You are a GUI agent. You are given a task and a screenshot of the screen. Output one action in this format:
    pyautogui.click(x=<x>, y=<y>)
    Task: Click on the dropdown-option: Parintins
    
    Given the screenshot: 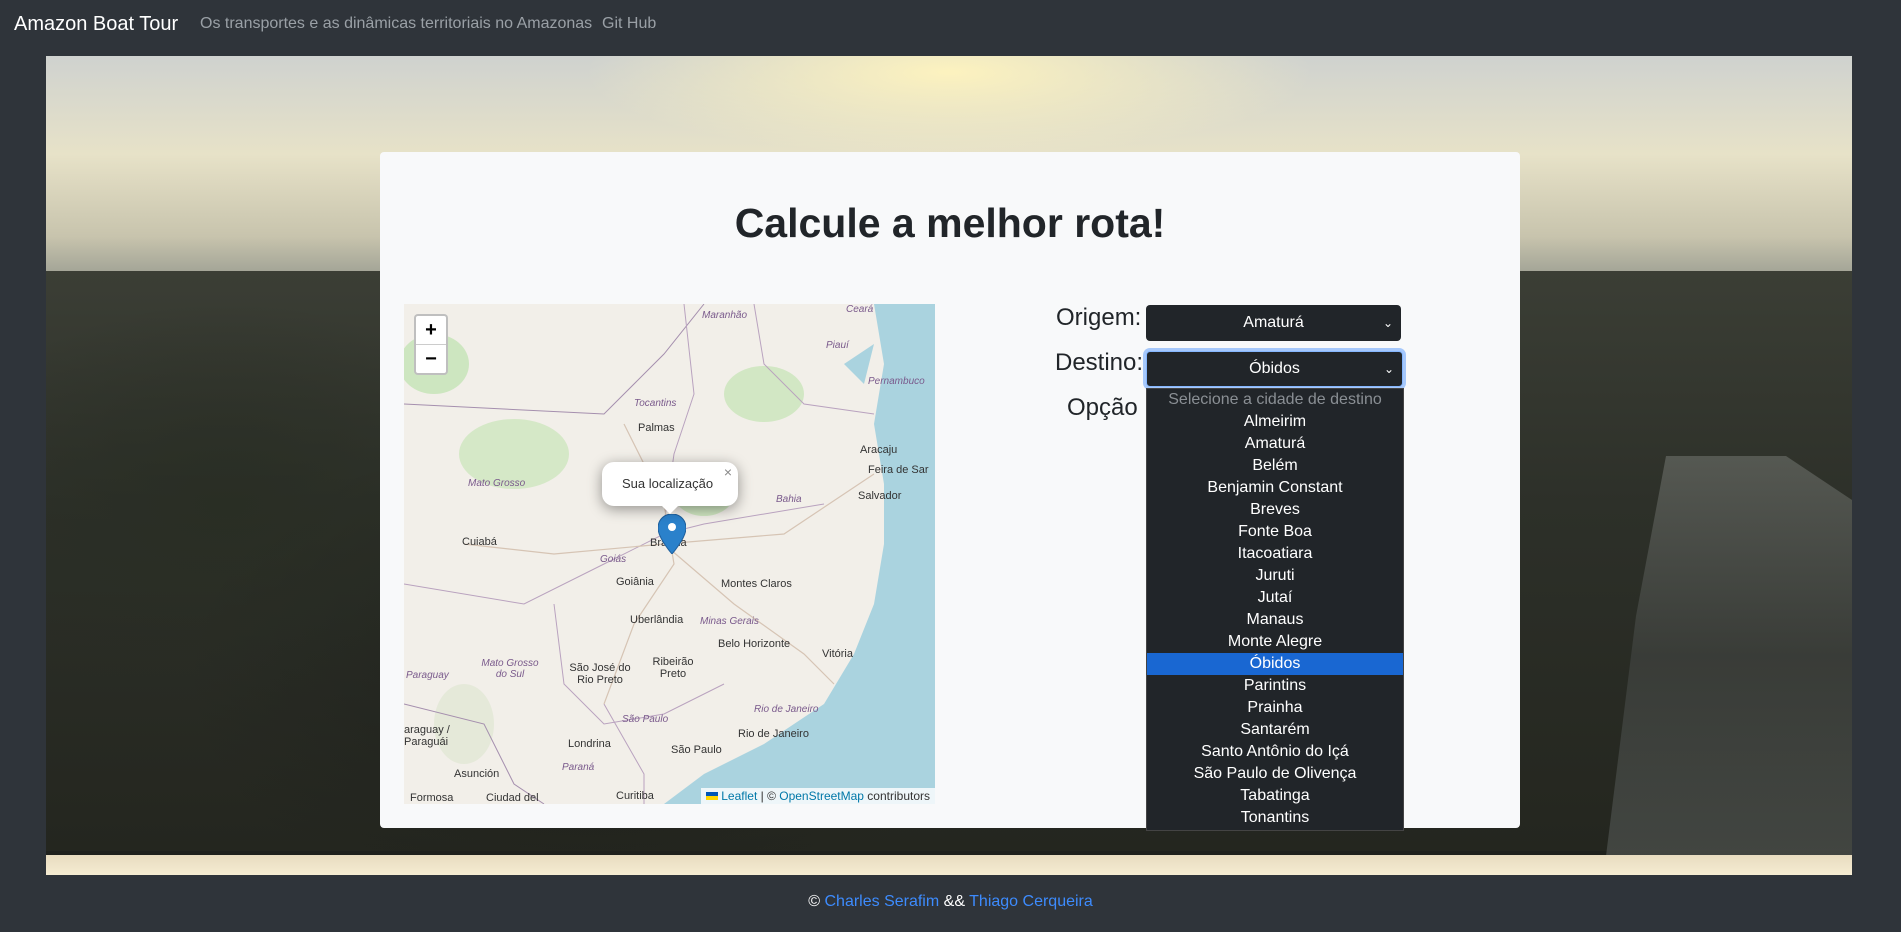 What is the action you would take?
    pyautogui.click(x=1275, y=686)
    